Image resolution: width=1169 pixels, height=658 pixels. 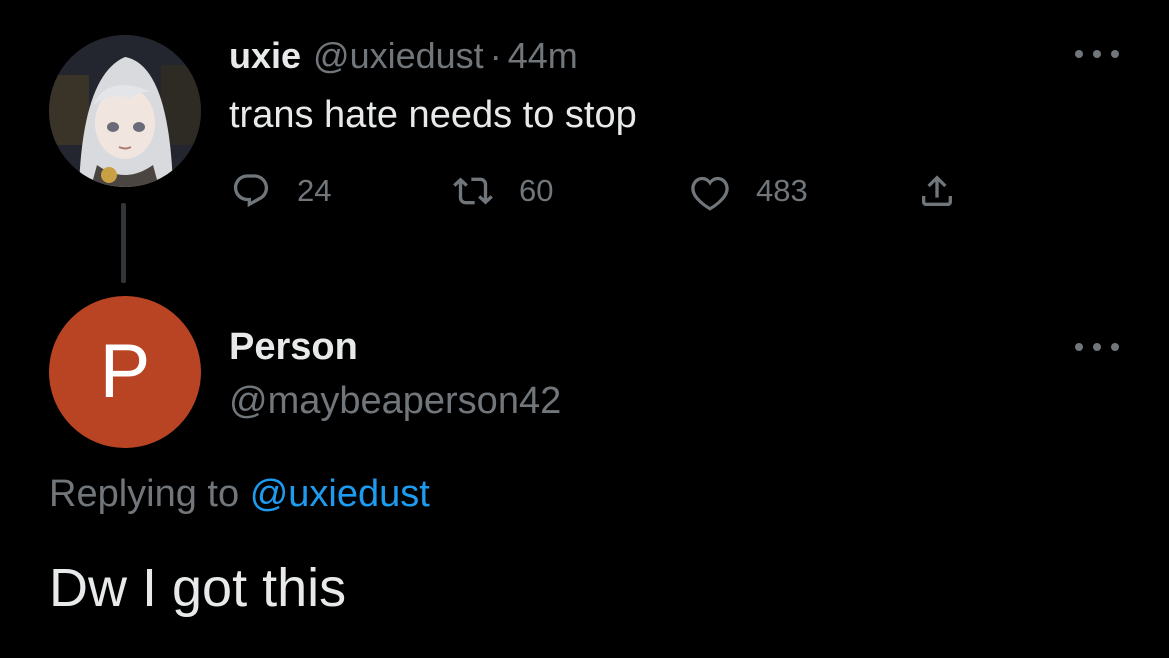 I want to click on tweet-text: Dw I got this, so click(x=198, y=588).